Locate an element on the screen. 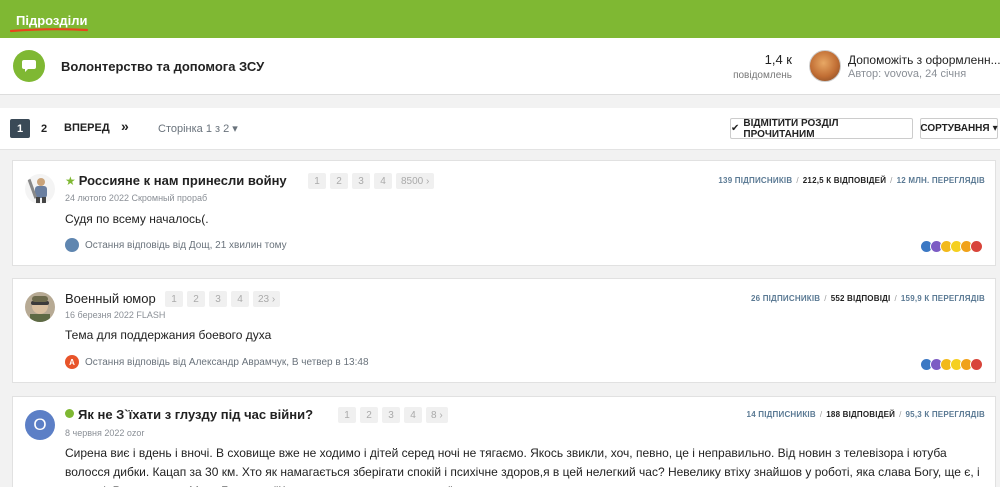  topic-title-text: Россияне к нам принесли войну is located at coordinates (182, 180).